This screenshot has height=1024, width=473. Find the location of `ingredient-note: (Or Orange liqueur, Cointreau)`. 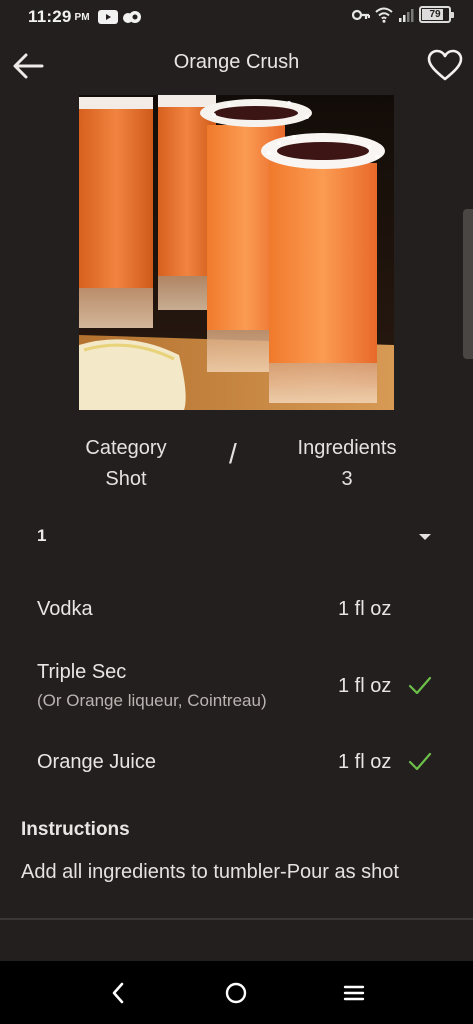

ingredient-note: (Or Orange liqueur, Cointreau) is located at coordinates (152, 700).